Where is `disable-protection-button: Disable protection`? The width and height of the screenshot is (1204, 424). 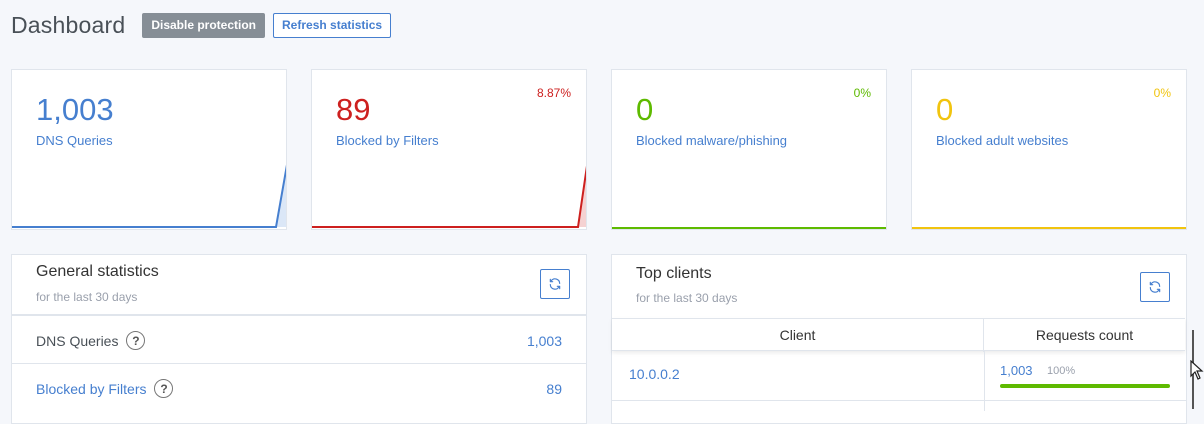
disable-protection-button: Disable protection is located at coordinates (204, 25).